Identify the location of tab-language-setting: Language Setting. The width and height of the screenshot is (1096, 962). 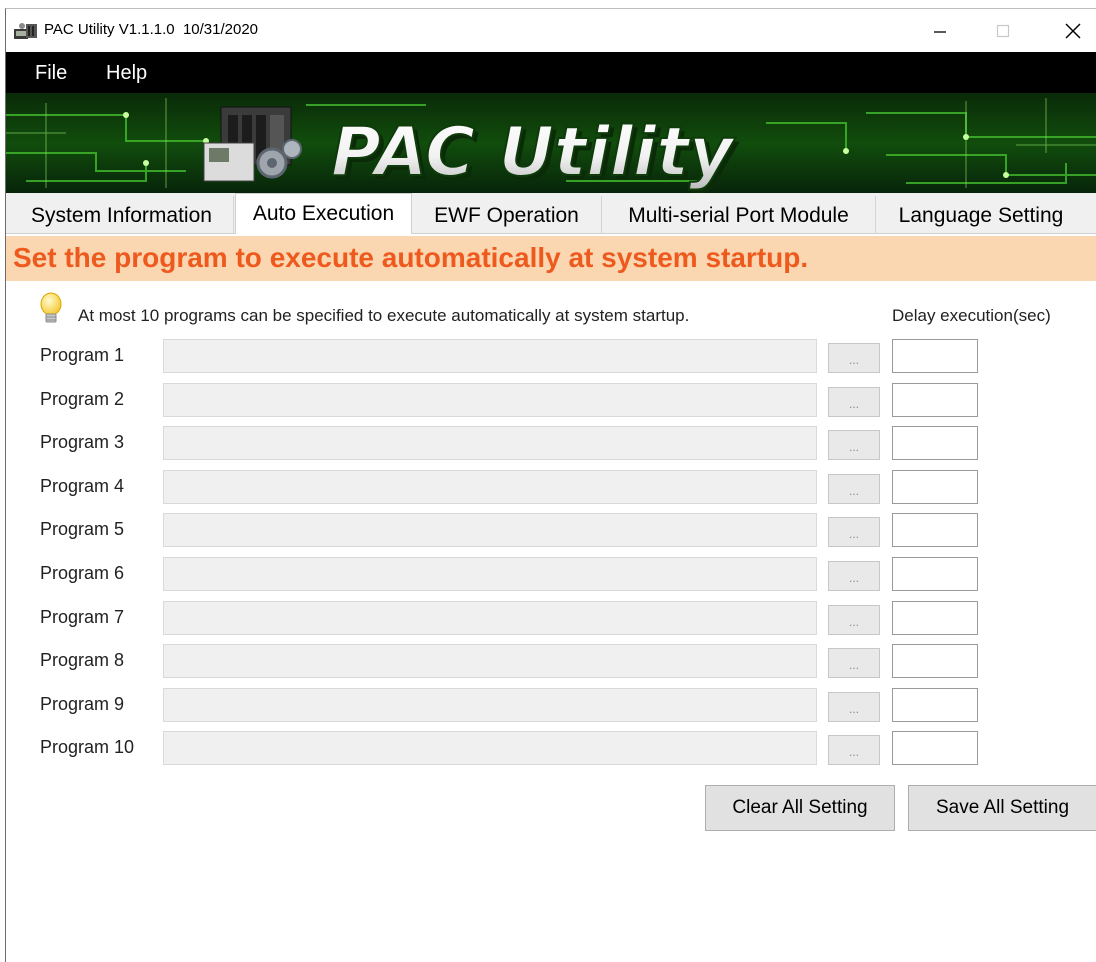
(981, 214).